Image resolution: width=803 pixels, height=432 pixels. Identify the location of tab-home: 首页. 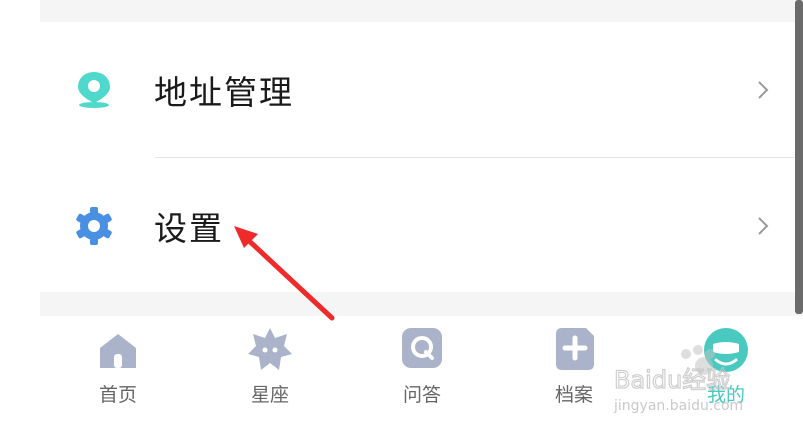
(118, 373).